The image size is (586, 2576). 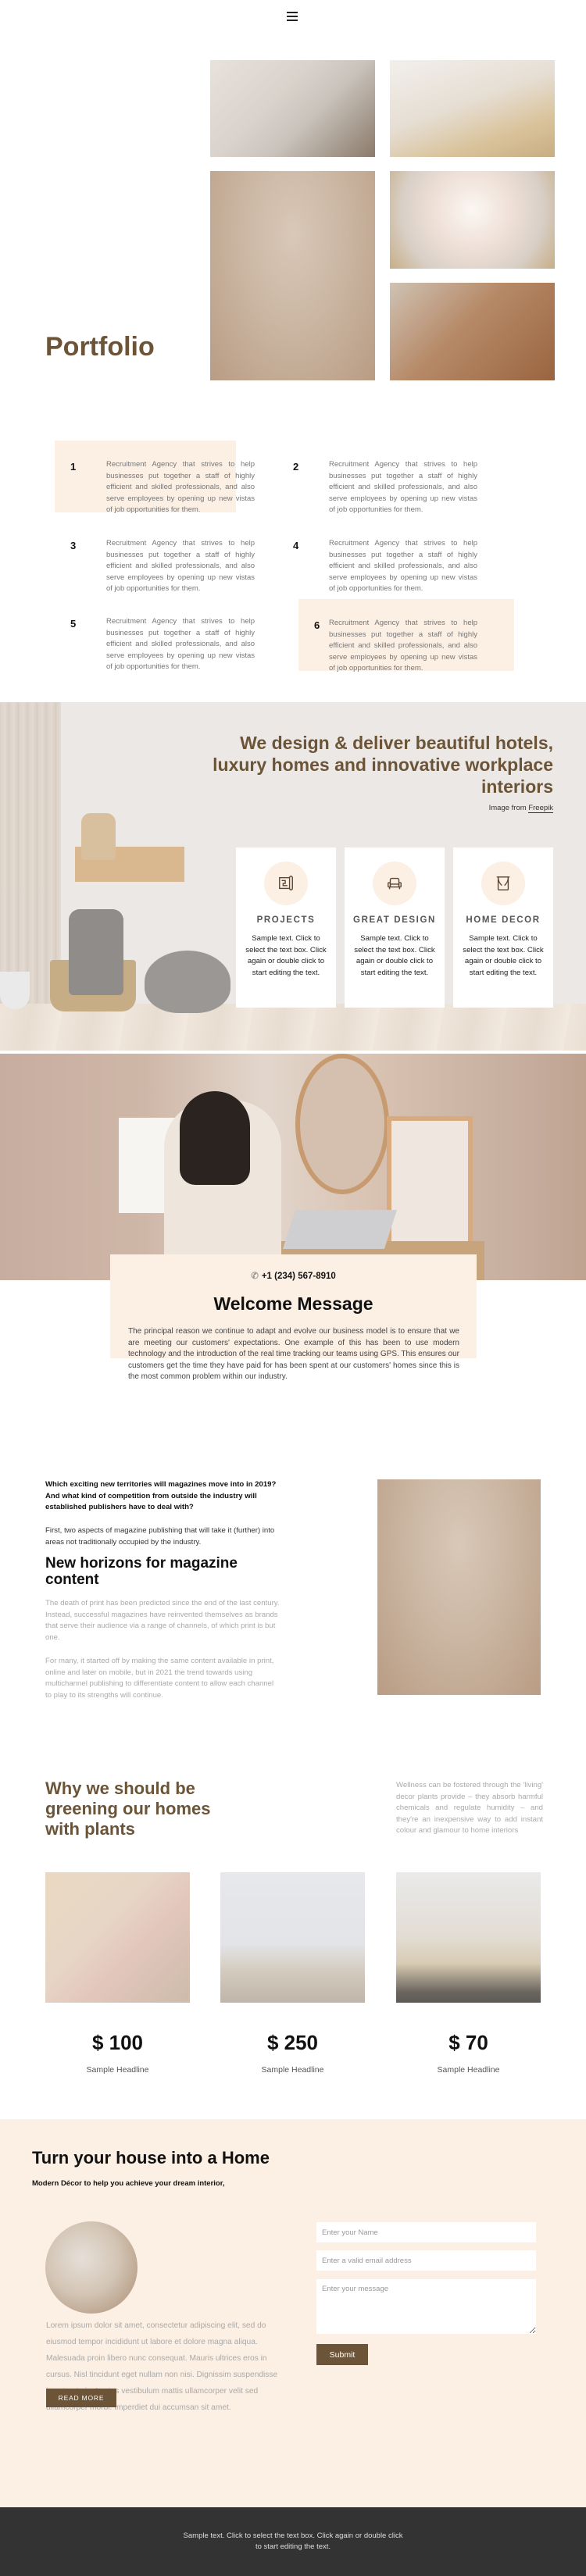 What do you see at coordinates (286, 920) in the screenshot?
I see `service-title: PROJECTS` at bounding box center [286, 920].